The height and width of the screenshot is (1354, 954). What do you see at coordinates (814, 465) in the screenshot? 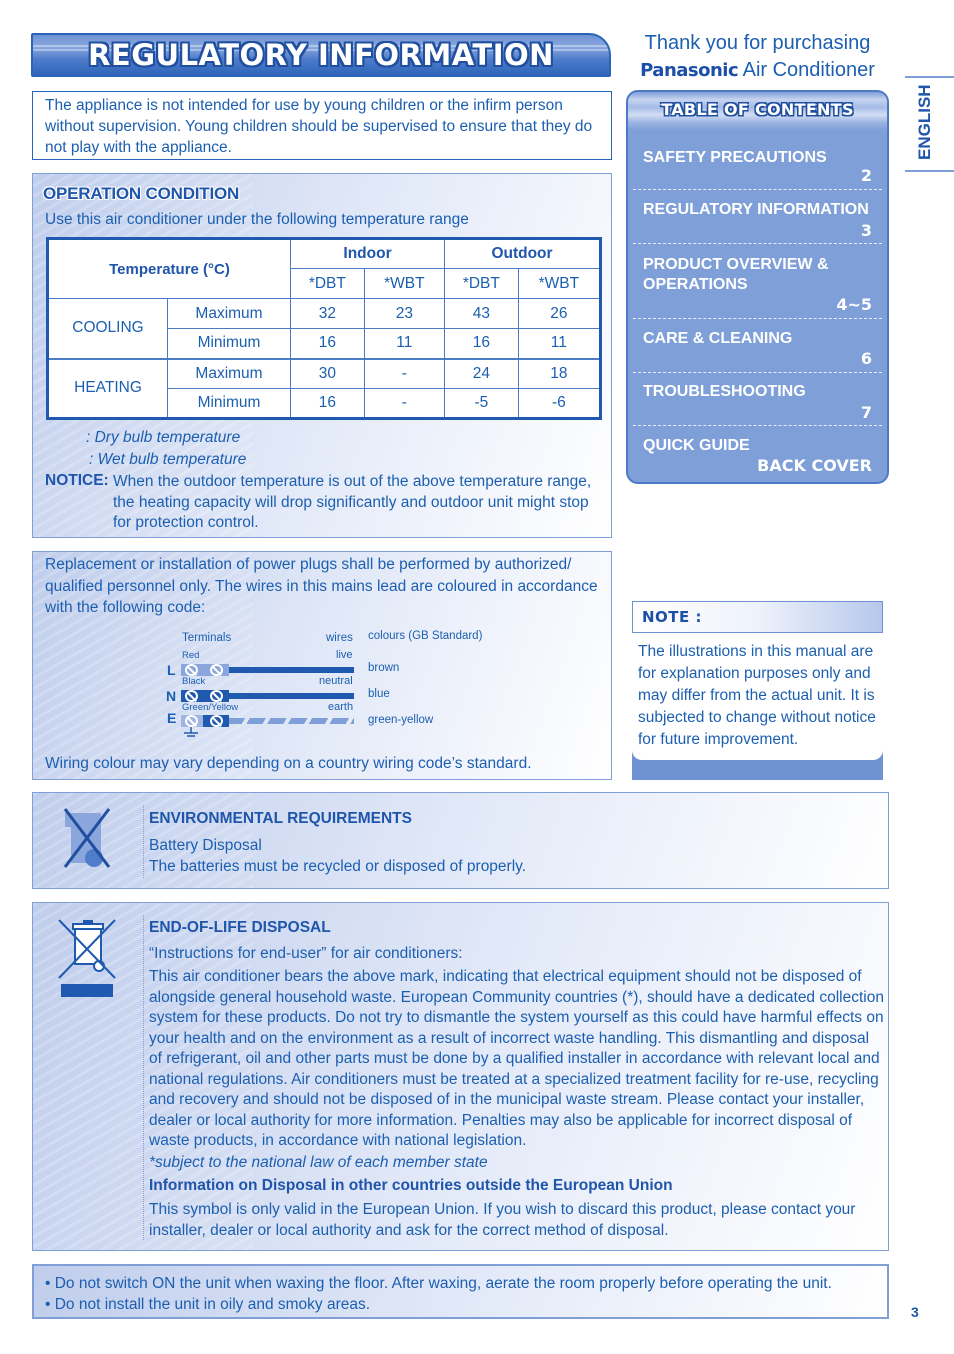
I see `toc-item-page: BACK COVER` at bounding box center [814, 465].